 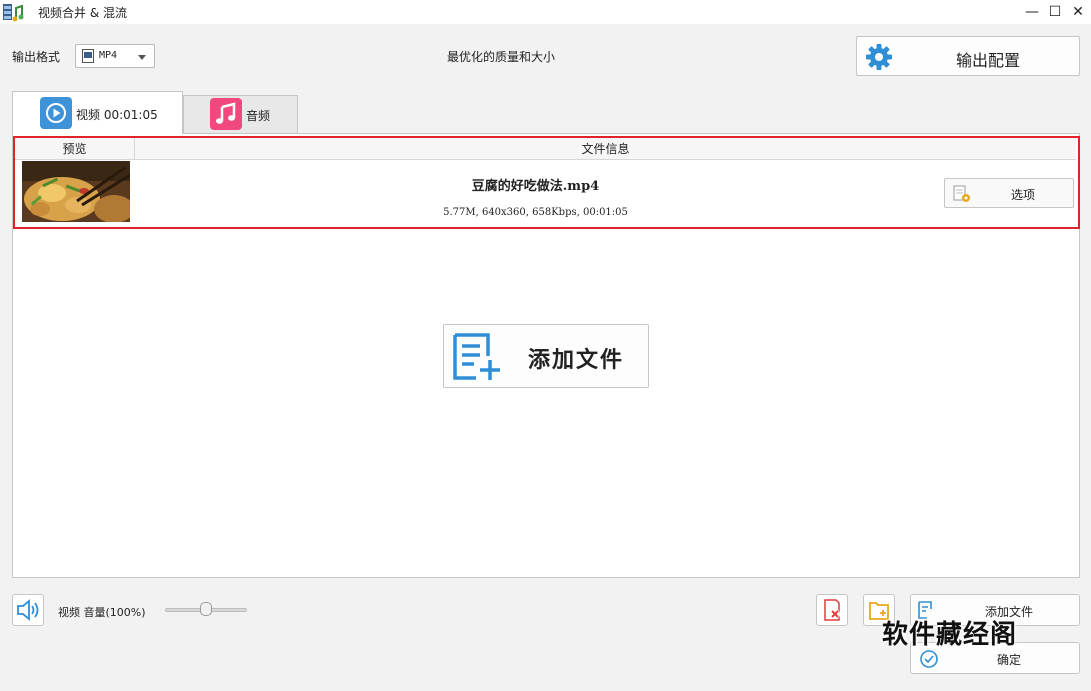 I want to click on check-circle-icon, so click(x=929, y=659).